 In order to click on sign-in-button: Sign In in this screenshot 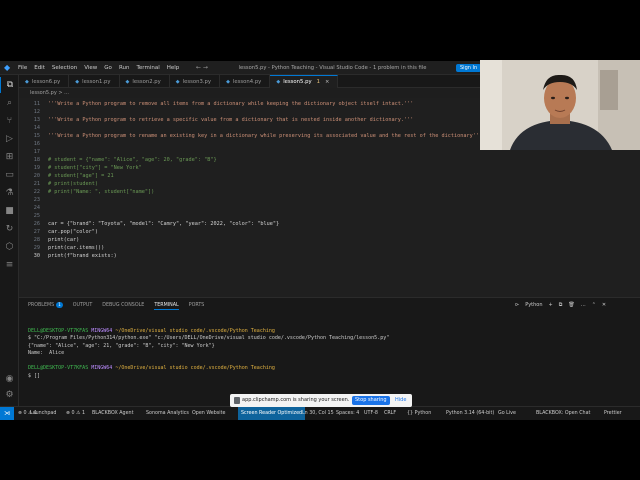, I will do `click(469, 68)`.